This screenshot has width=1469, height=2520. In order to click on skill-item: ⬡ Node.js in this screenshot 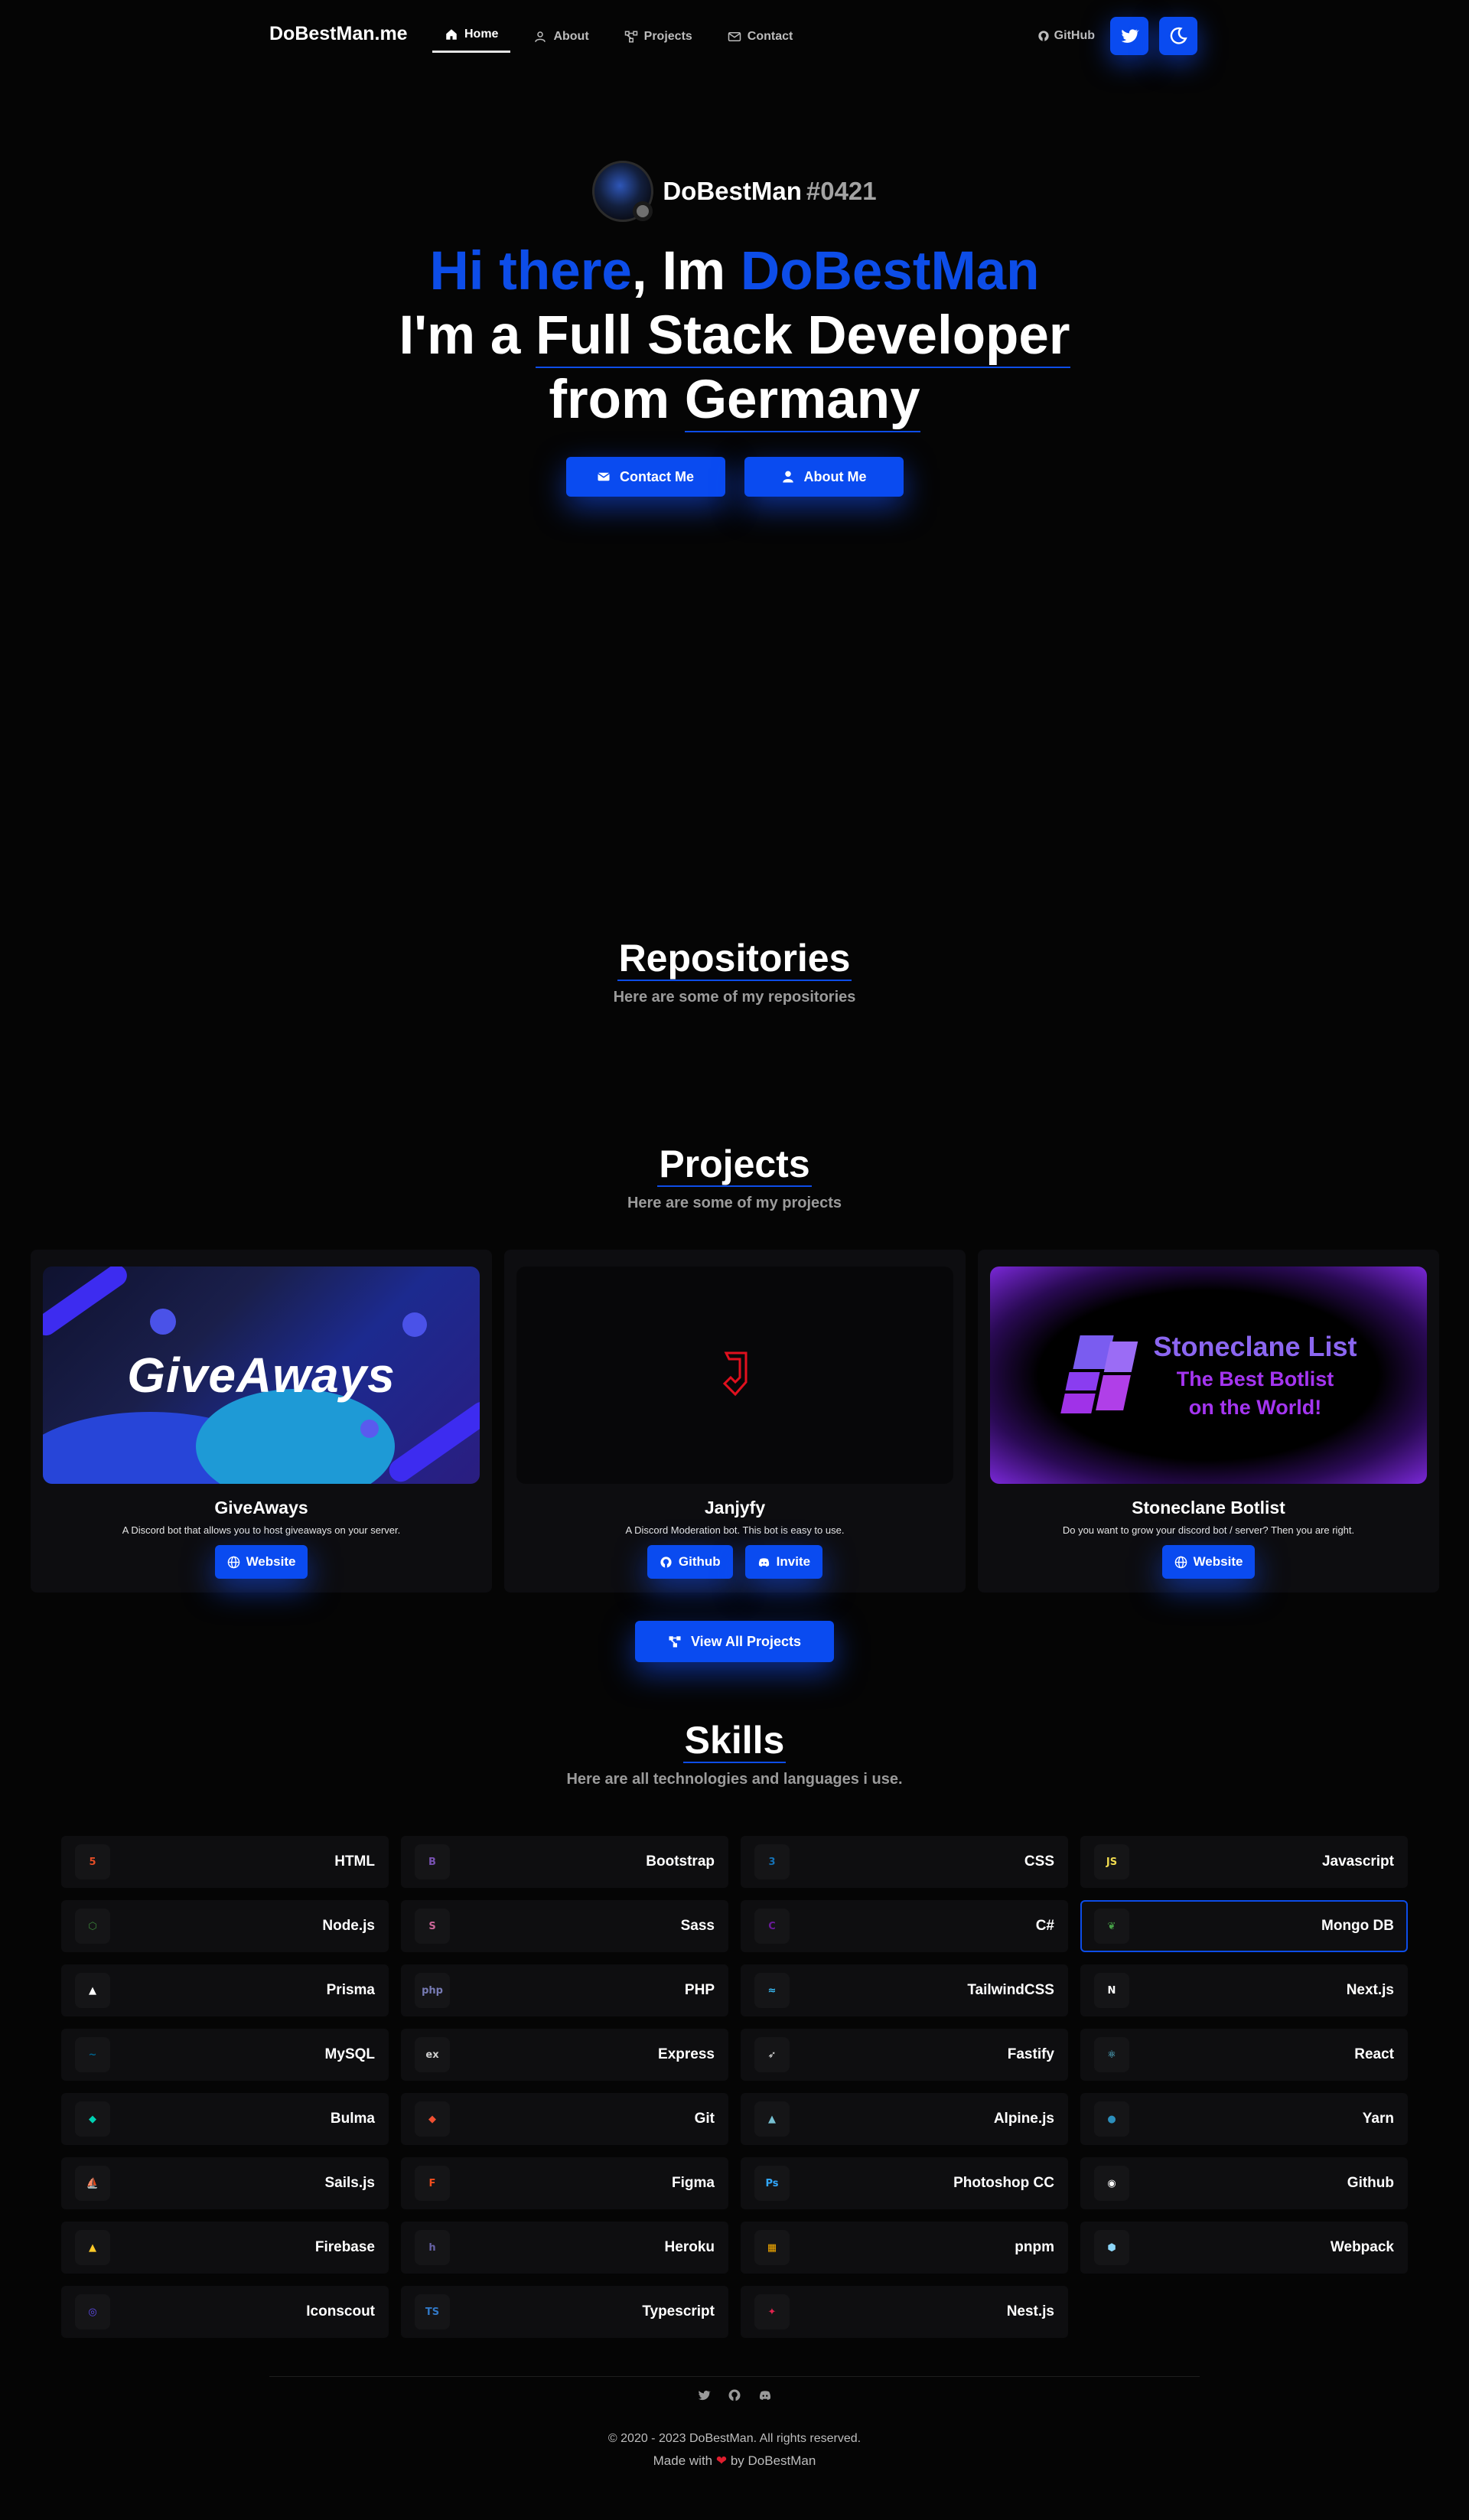, I will do `click(225, 1926)`.